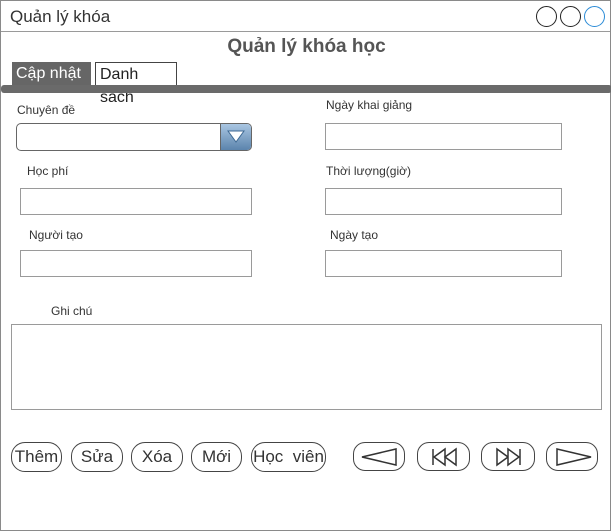 Image resolution: width=611 pixels, height=531 pixels. I want to click on fee-field, so click(136, 201).